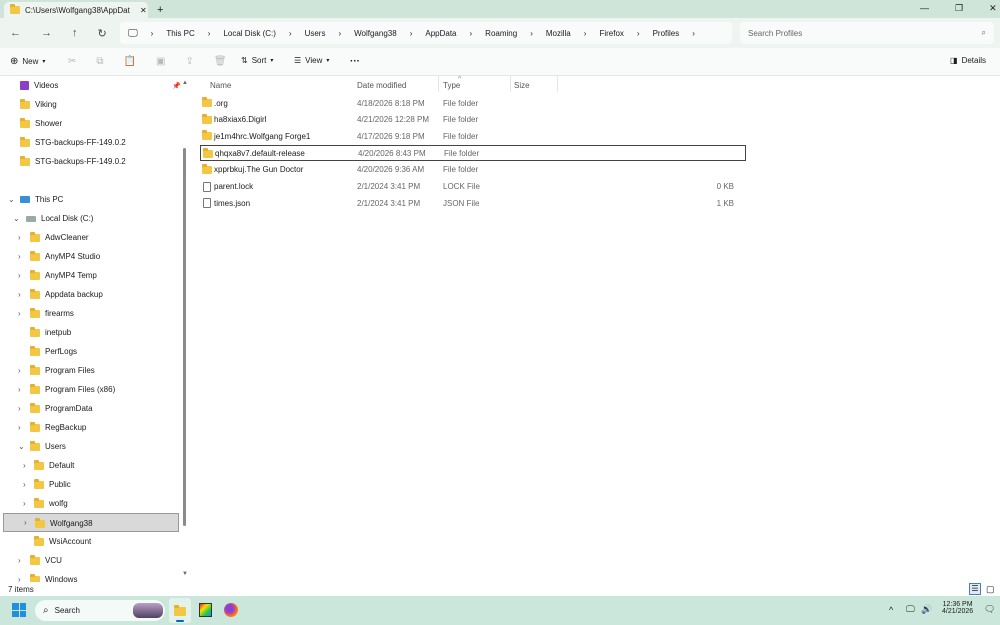 The height and width of the screenshot is (625, 1000). What do you see at coordinates (90, 541) in the screenshot?
I see `sidebar-item-folder: WsiAccount` at bounding box center [90, 541].